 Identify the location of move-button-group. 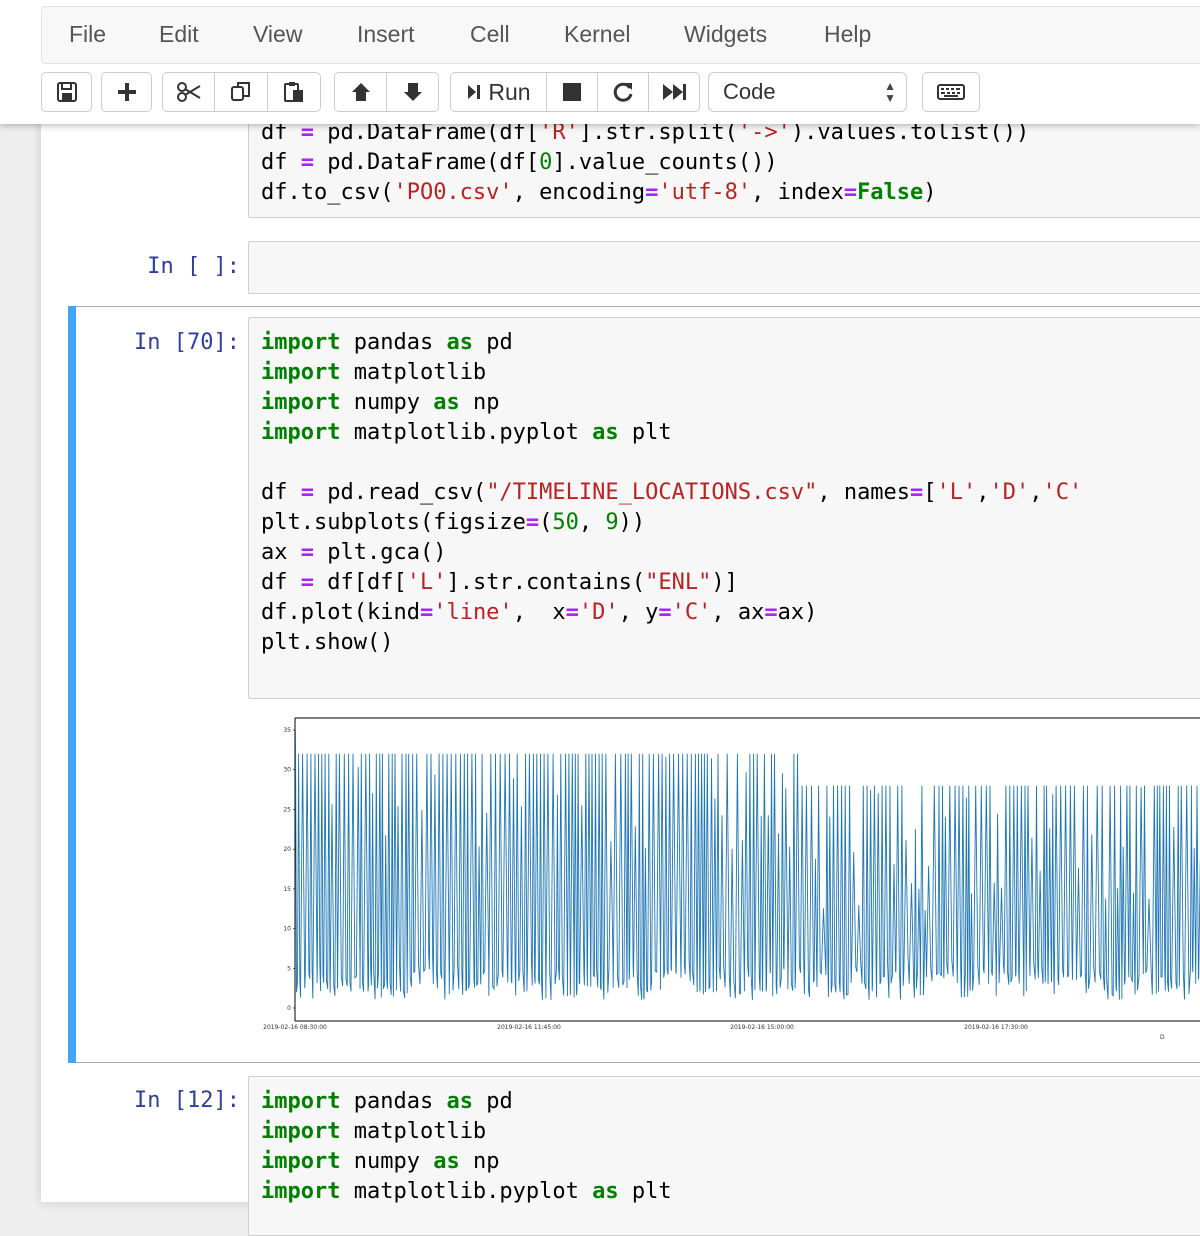
(386, 92).